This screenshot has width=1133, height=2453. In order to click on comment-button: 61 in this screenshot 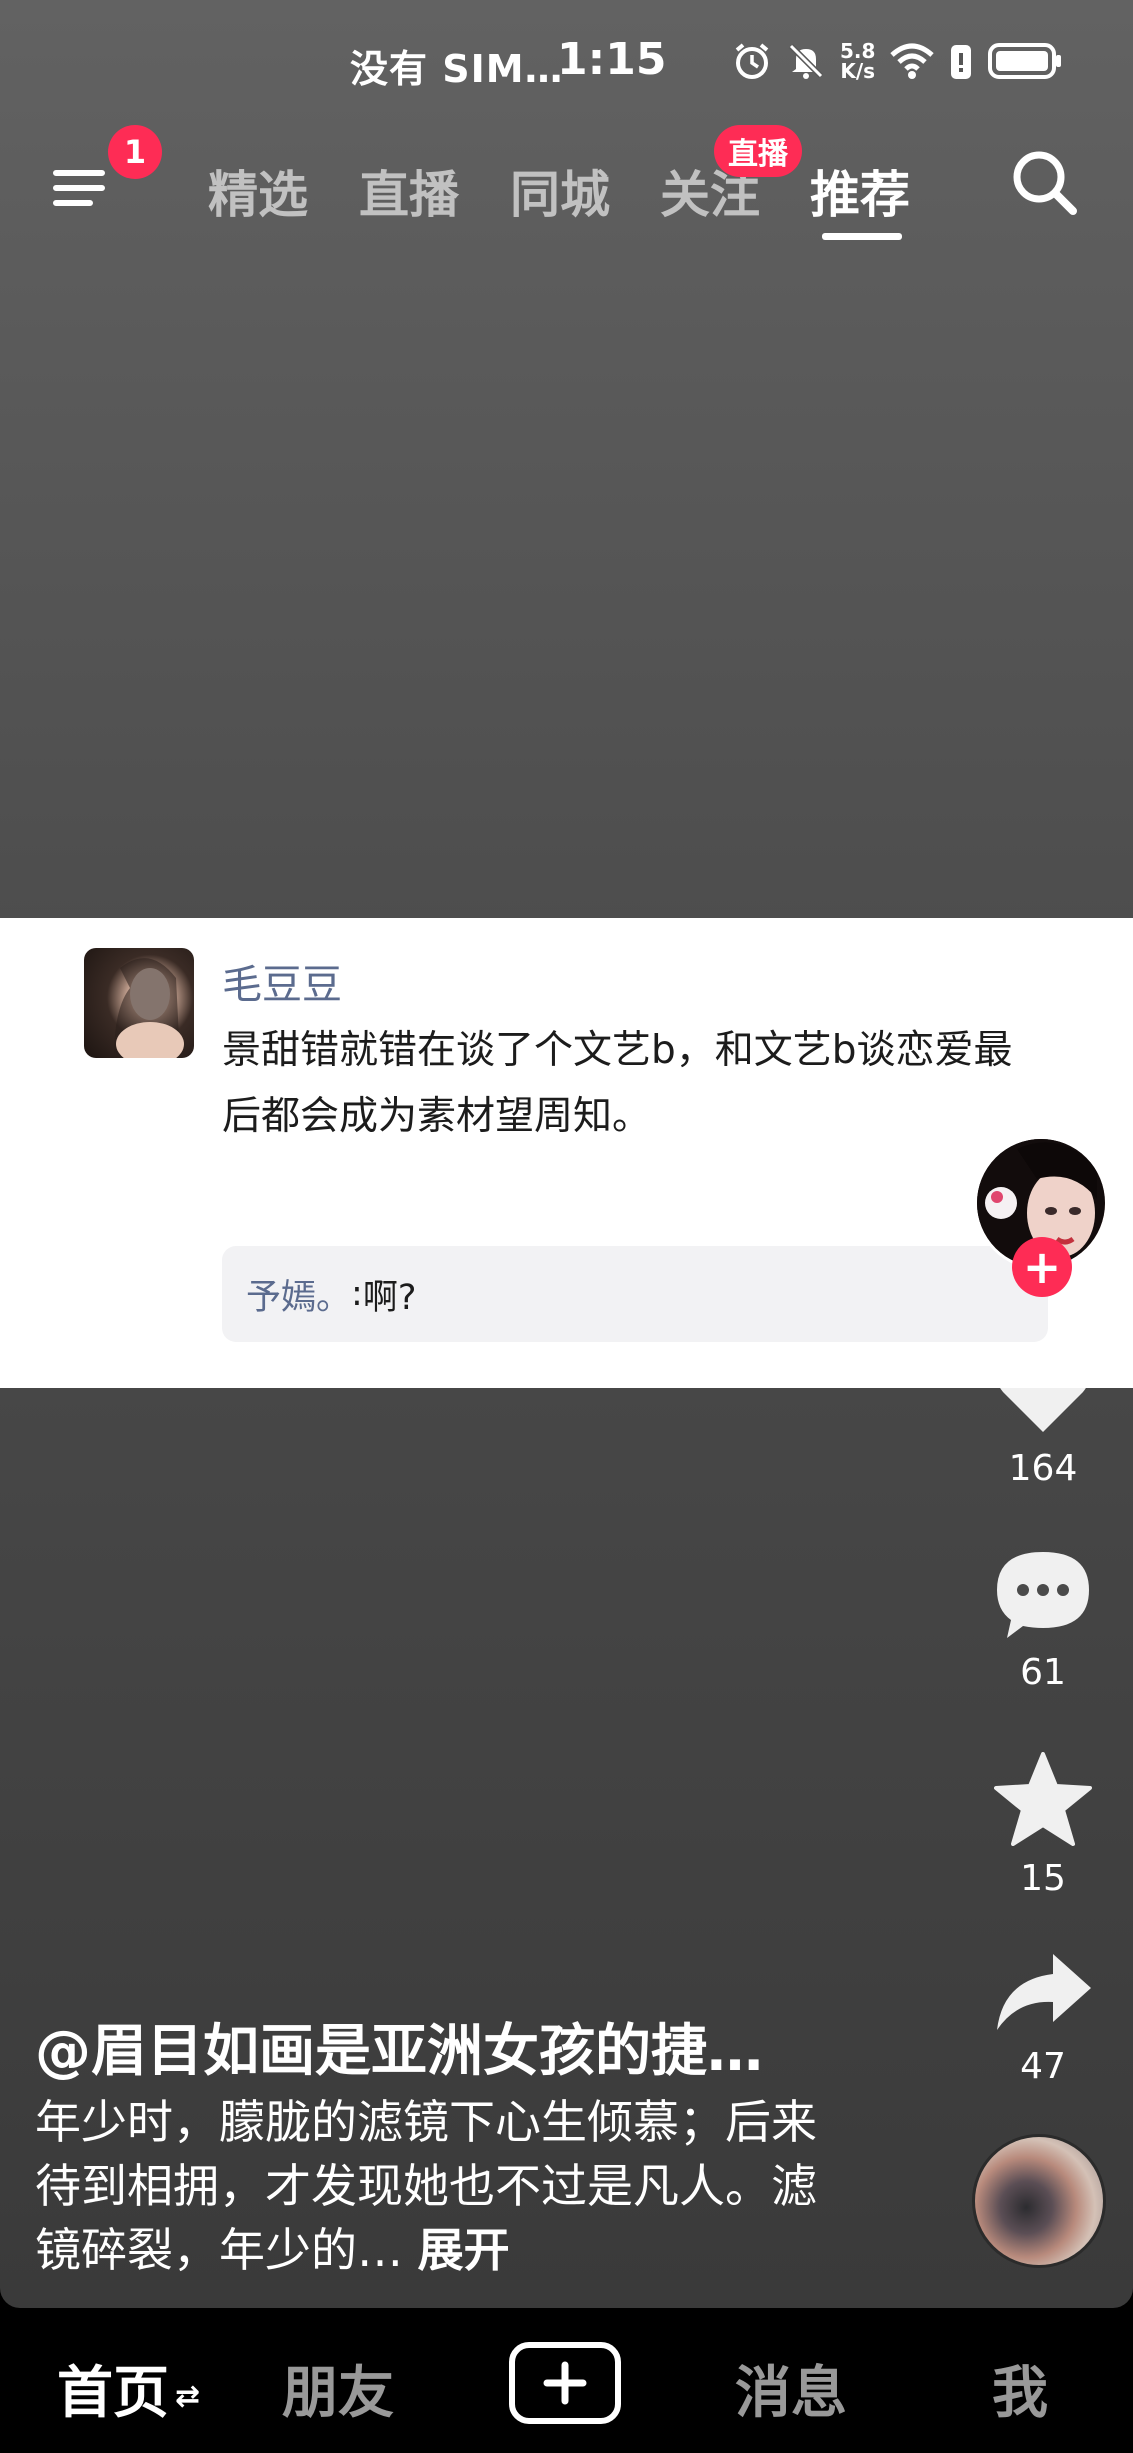, I will do `click(1043, 1620)`.